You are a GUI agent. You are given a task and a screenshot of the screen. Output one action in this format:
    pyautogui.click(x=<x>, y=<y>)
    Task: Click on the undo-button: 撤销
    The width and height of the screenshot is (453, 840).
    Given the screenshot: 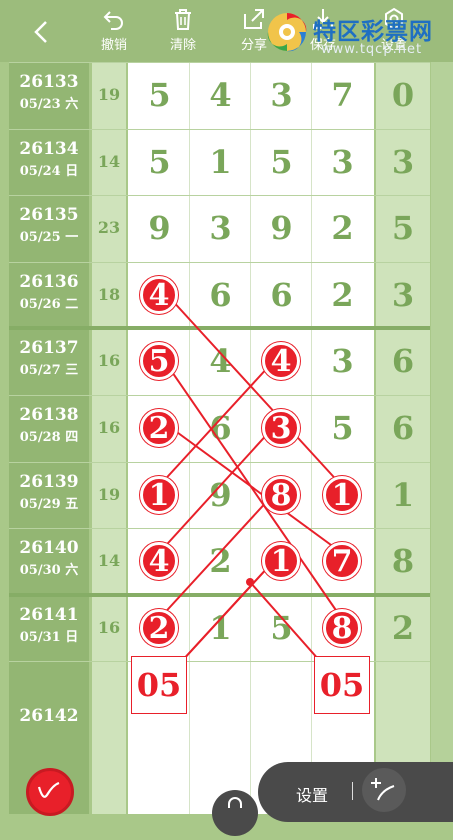 What is the action you would take?
    pyautogui.click(x=114, y=31)
    